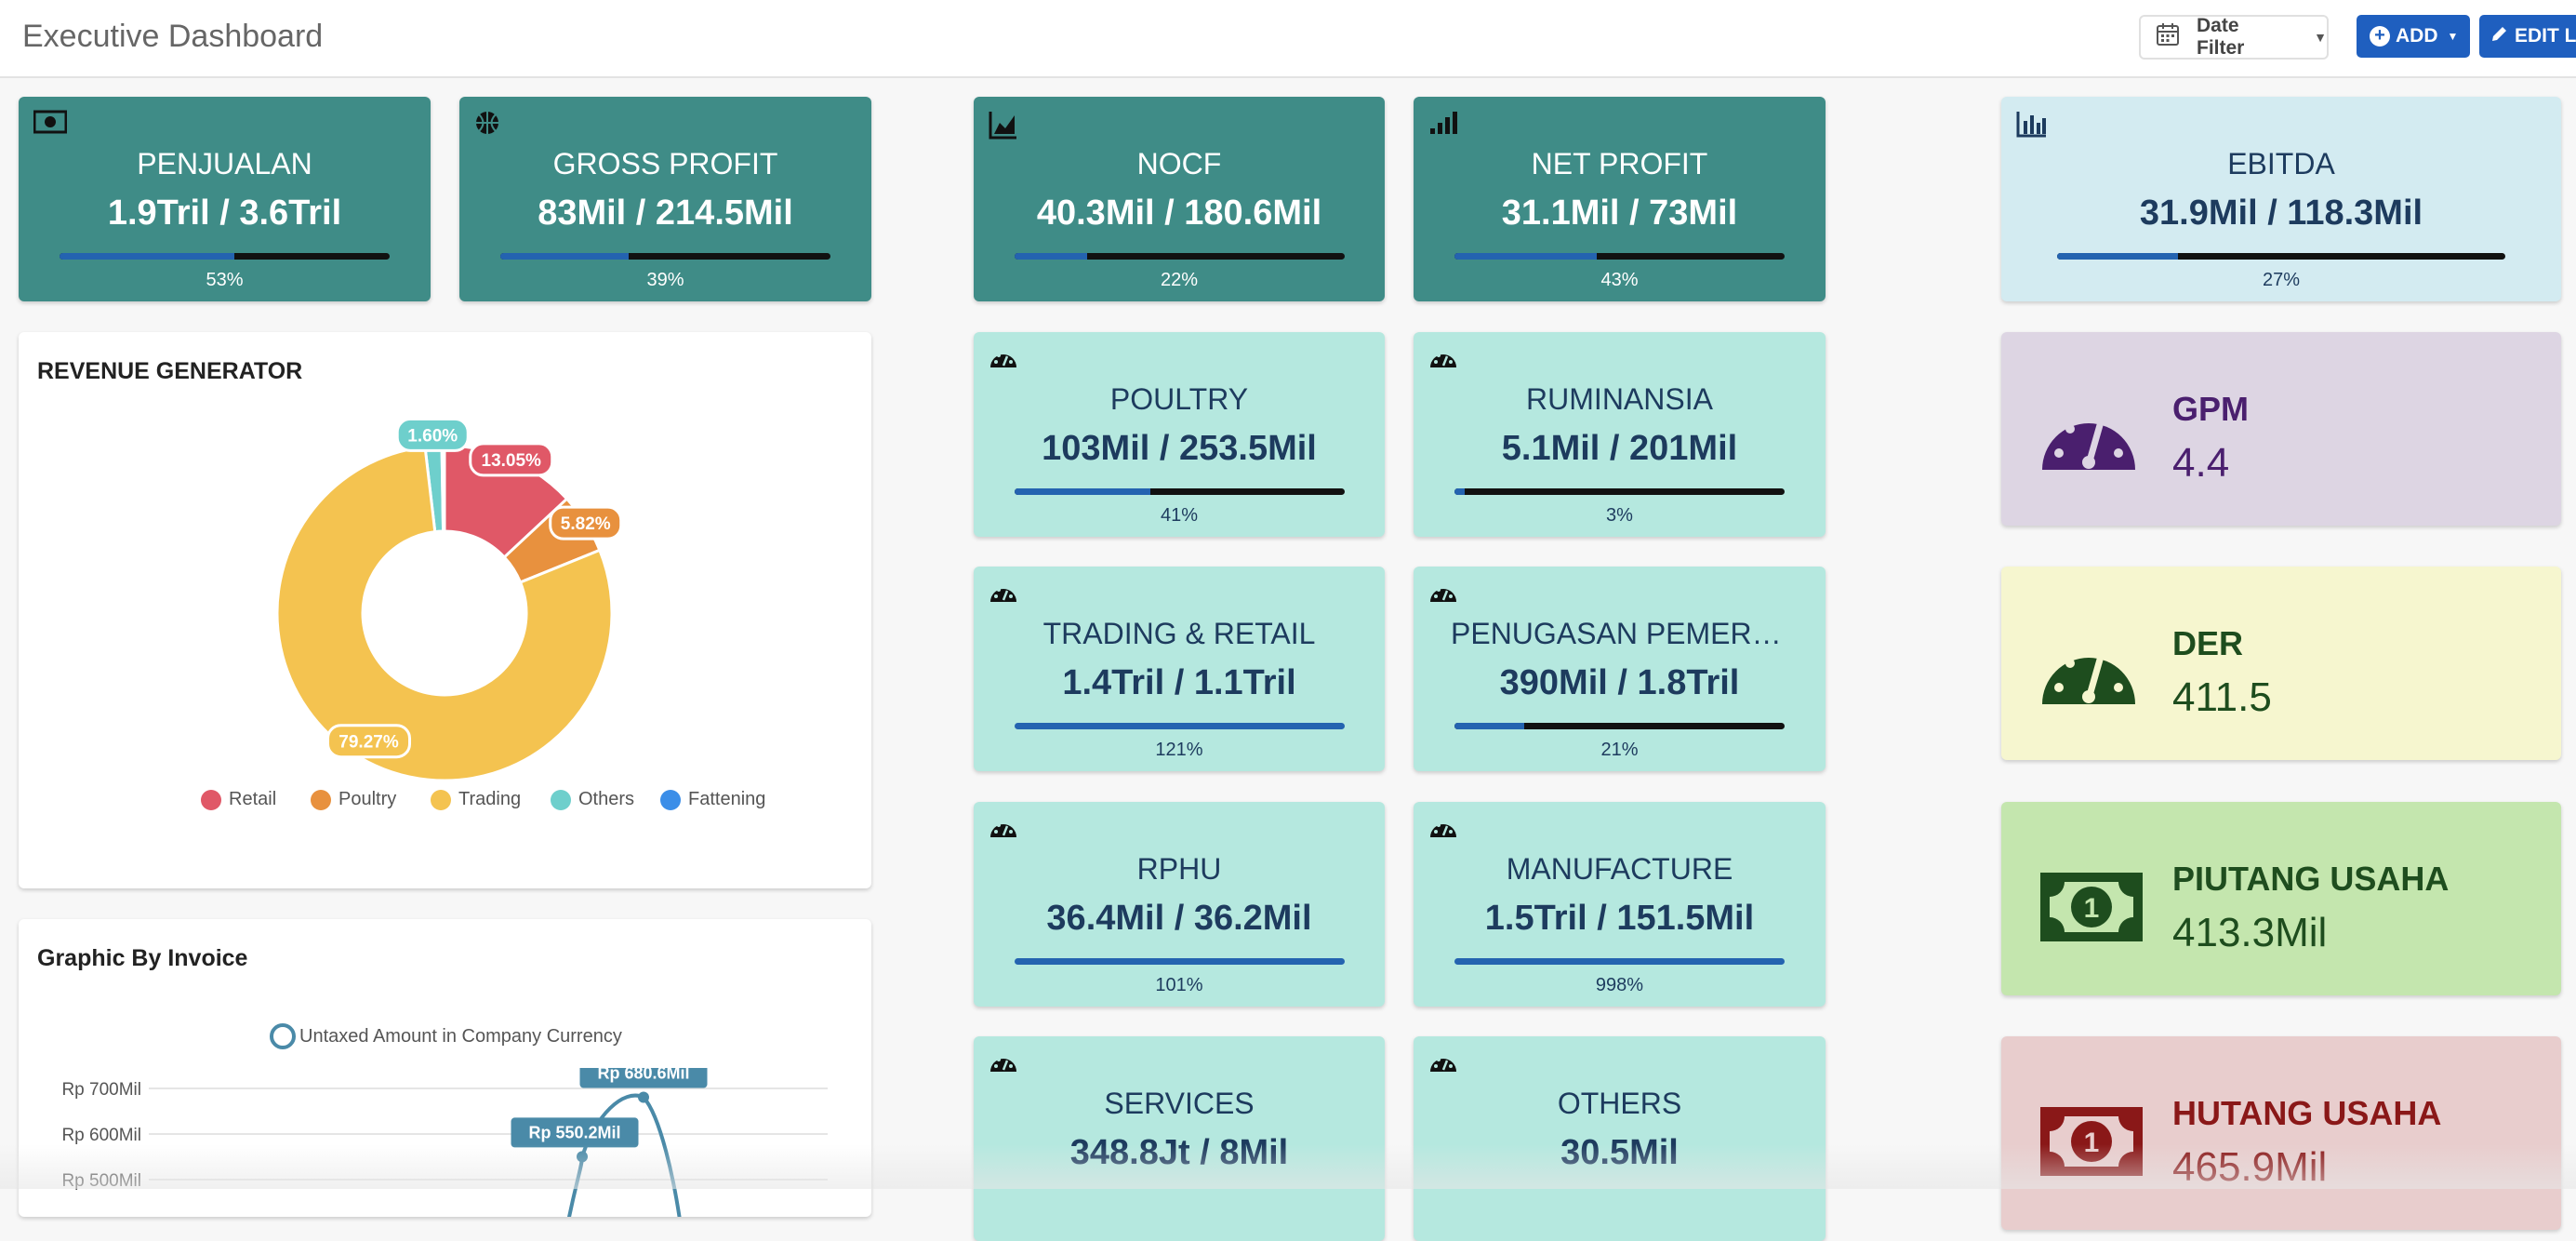 The image size is (2576, 1241). What do you see at coordinates (643, 1075) in the screenshot?
I see `svg-text: Rp 680.6Mil` at bounding box center [643, 1075].